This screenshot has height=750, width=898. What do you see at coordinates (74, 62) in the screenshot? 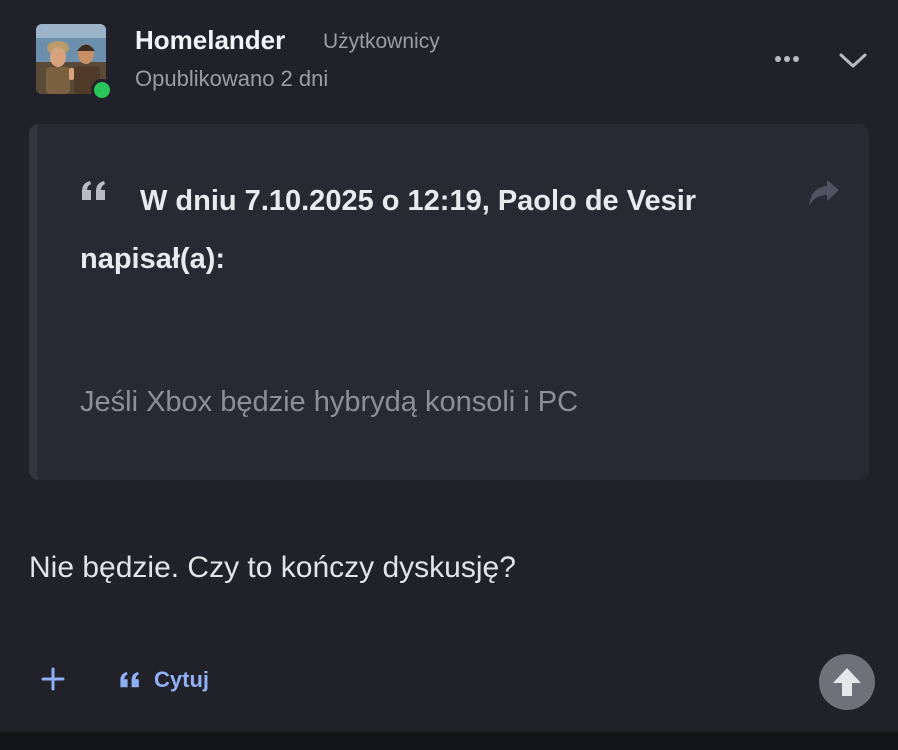
I see `avatar` at bounding box center [74, 62].